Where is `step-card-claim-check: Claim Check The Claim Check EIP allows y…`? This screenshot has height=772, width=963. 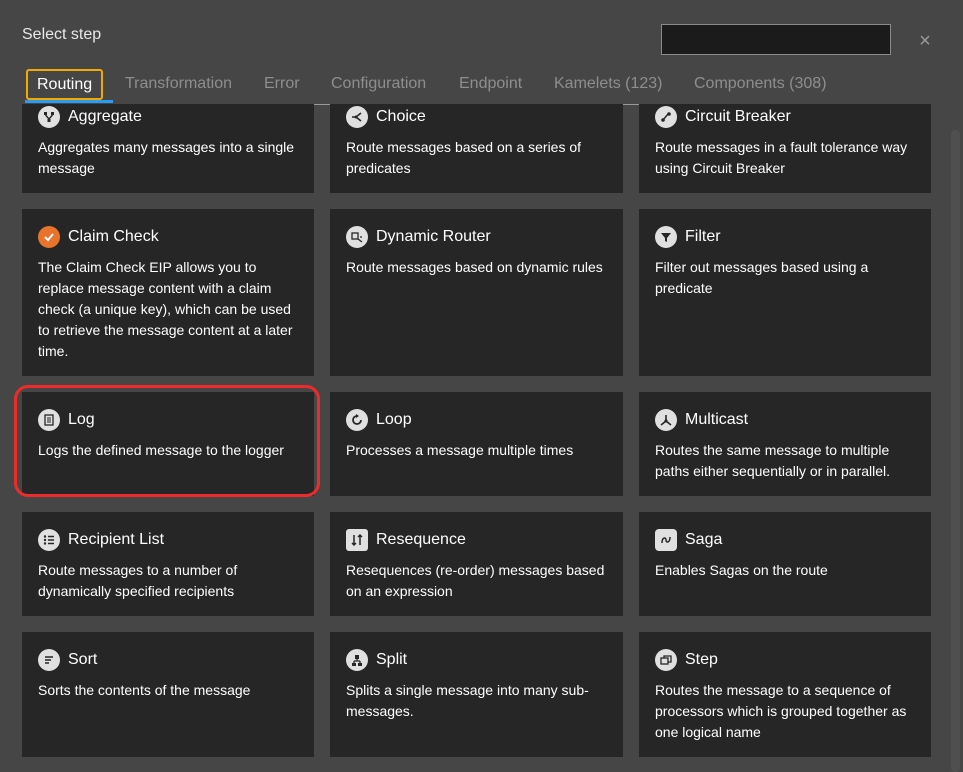
step-card-claim-check: Claim Check The Claim Check EIP allows y… is located at coordinates (168, 292).